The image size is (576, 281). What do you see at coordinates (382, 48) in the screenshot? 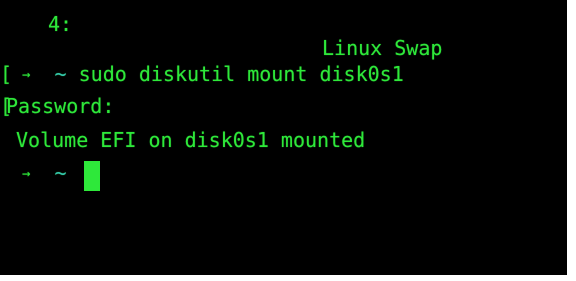
I see `partition-type: Linux Swap` at bounding box center [382, 48].